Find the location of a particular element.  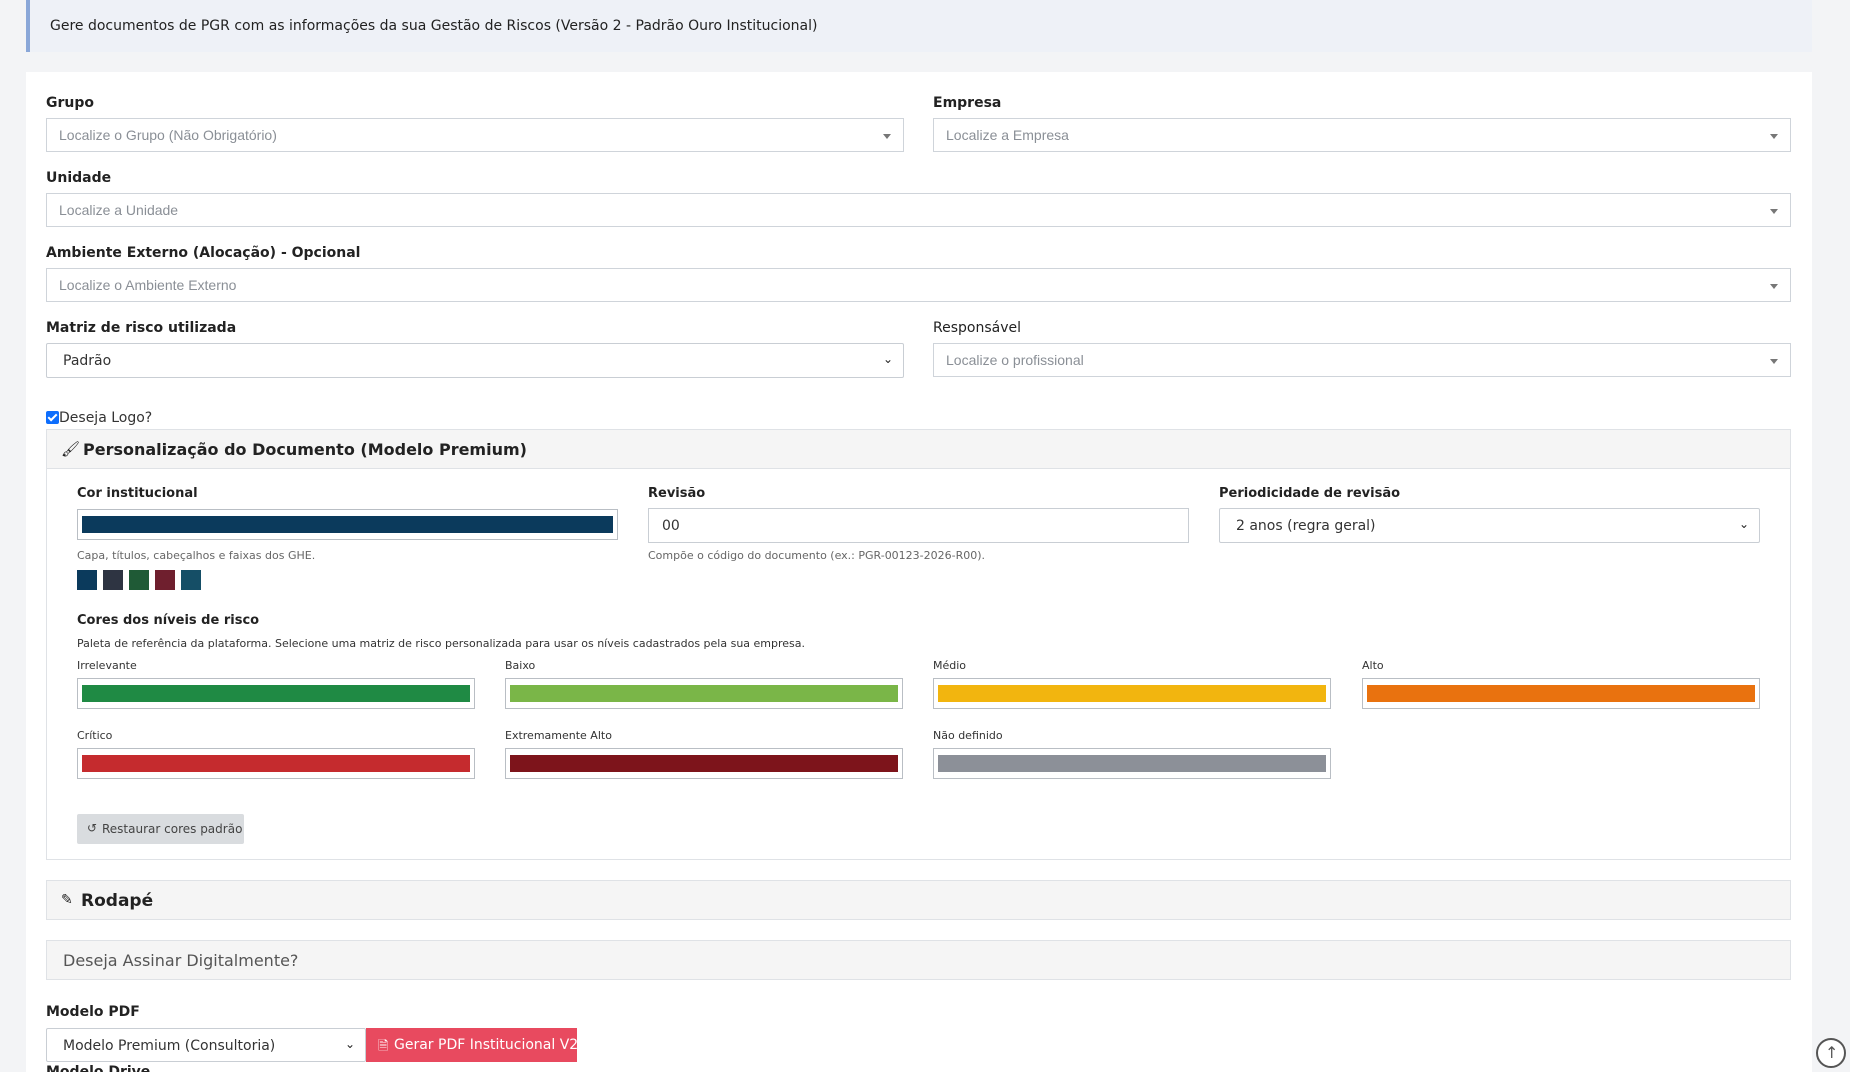

nivel-label-extremamente-alto: Extremamente Alto is located at coordinates (558, 735).